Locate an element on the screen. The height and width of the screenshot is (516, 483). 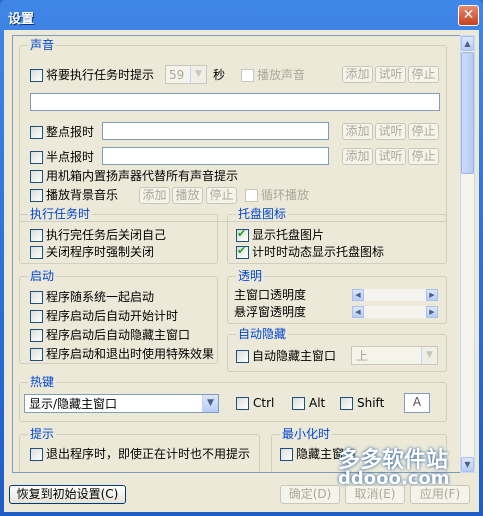
autohide-label: 自动隐藏主窗口 is located at coordinates (294, 356).